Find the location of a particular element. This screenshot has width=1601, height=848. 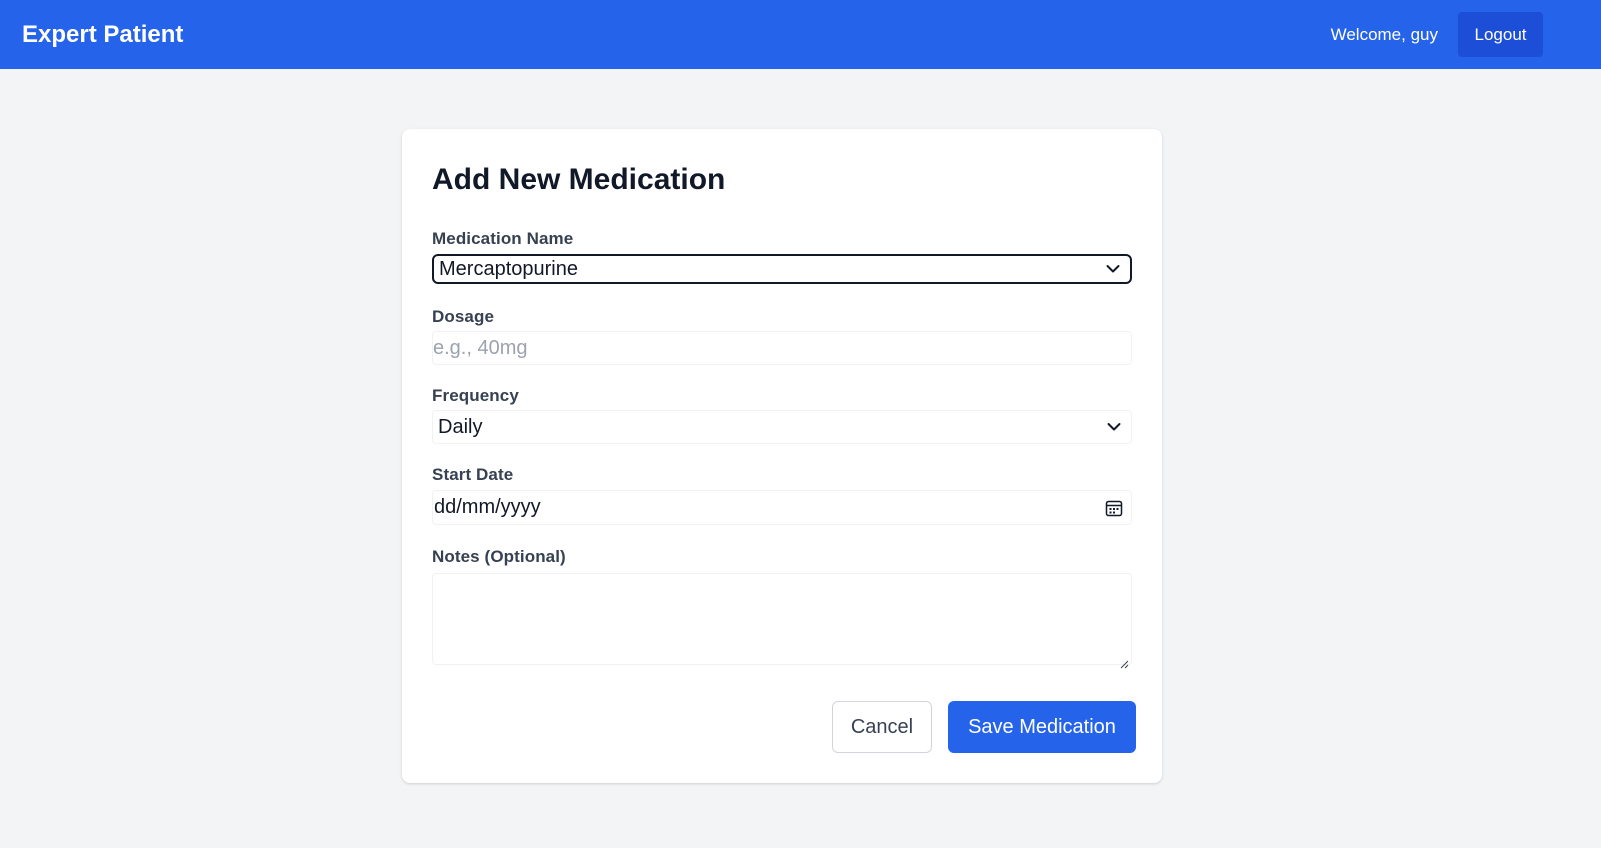

welcome-text: Welcome, guy is located at coordinates (1384, 34).